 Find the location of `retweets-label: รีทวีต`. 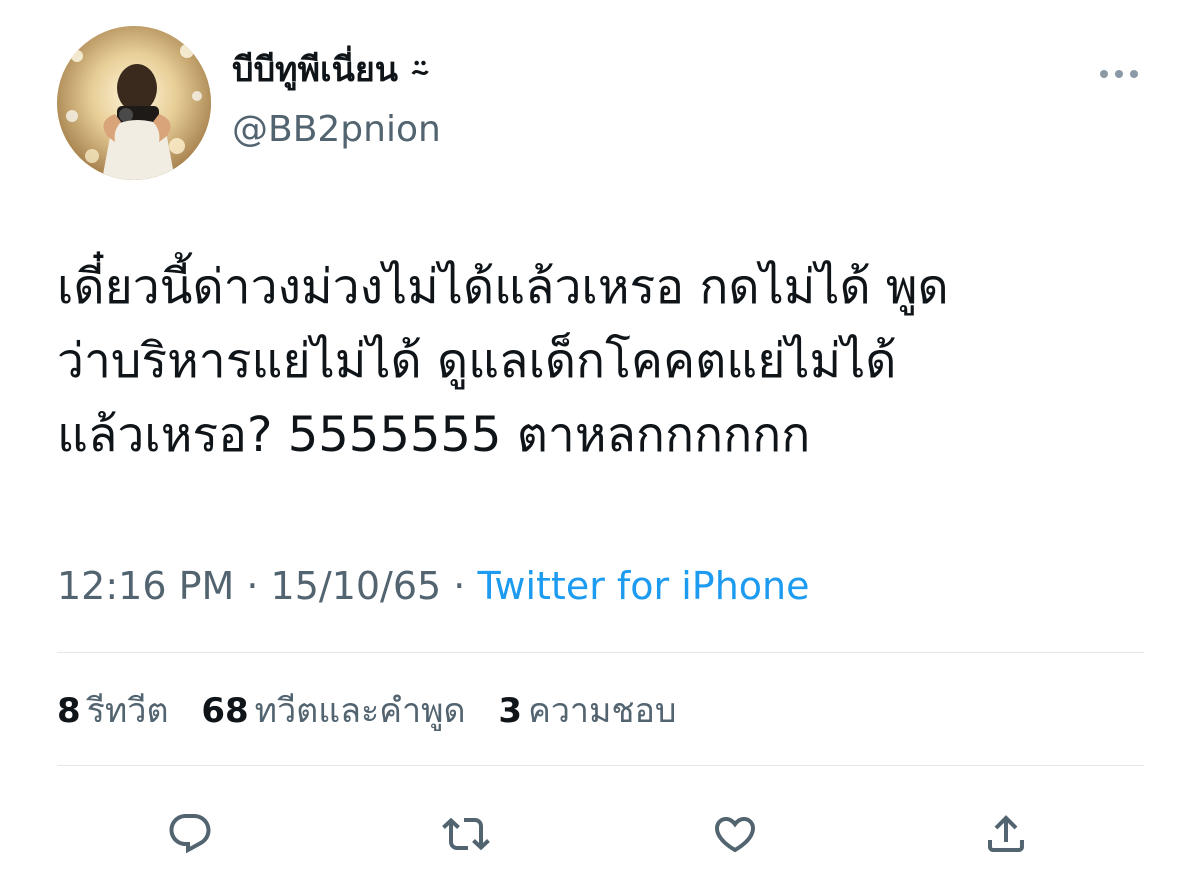

retweets-label: รีทวีต is located at coordinates (127, 711).